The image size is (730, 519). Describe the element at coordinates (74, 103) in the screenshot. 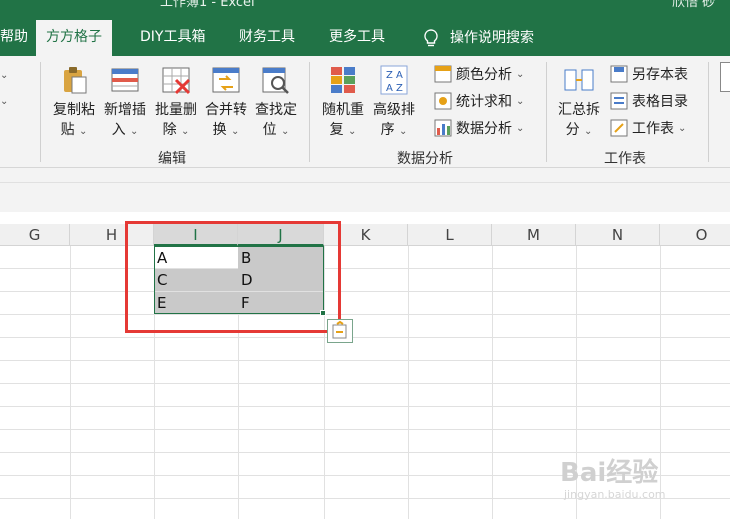

I see `copy-paste-button: 复制粘贴 ⌄` at that location.